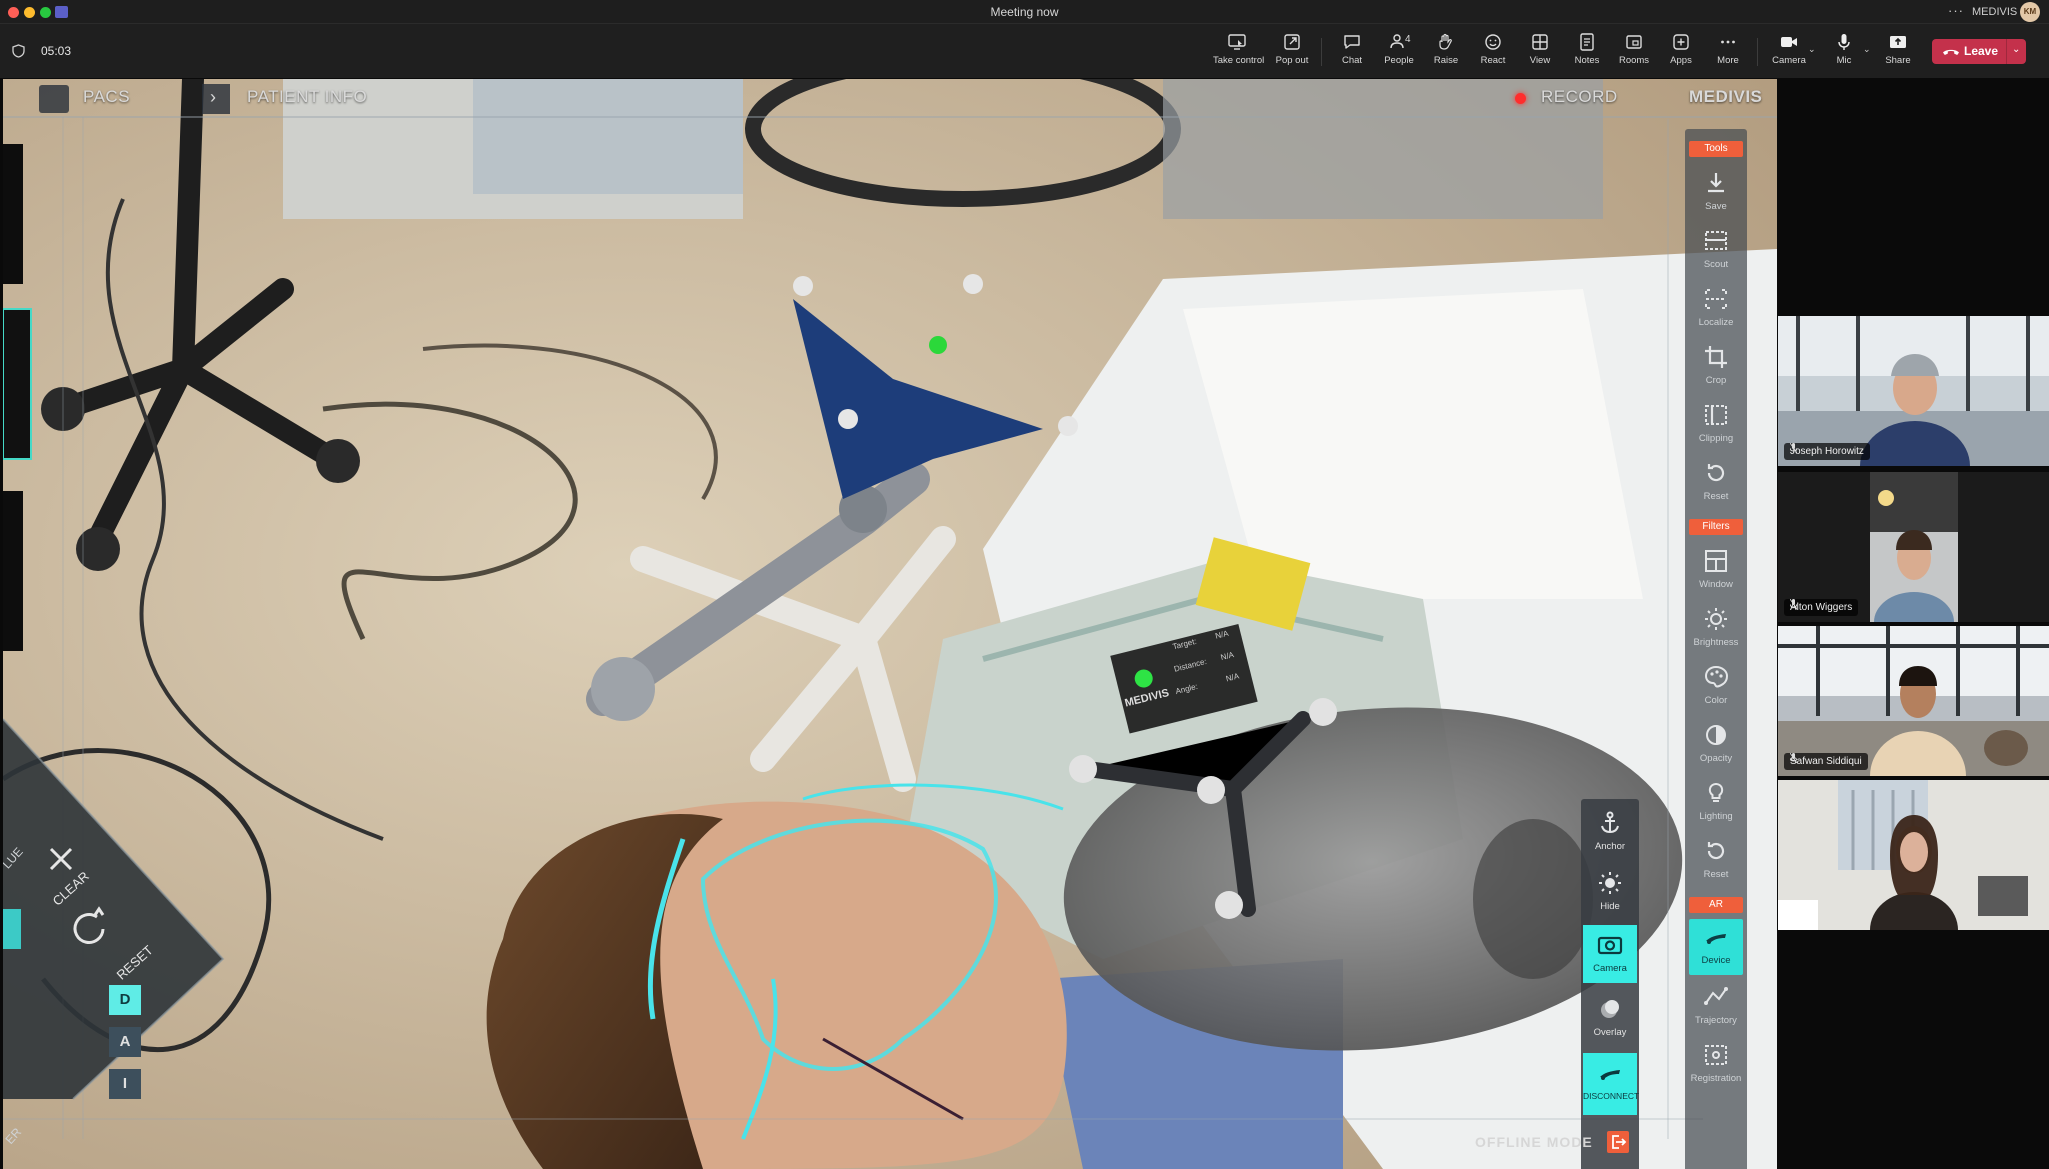  What do you see at coordinates (1728, 52) in the screenshot?
I see `more-button: More` at bounding box center [1728, 52].